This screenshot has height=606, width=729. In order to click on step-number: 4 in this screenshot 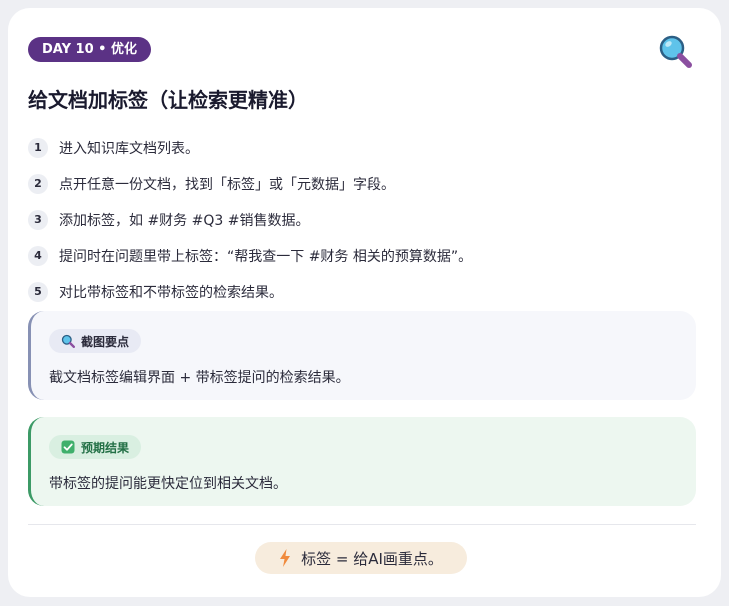, I will do `click(38, 256)`.